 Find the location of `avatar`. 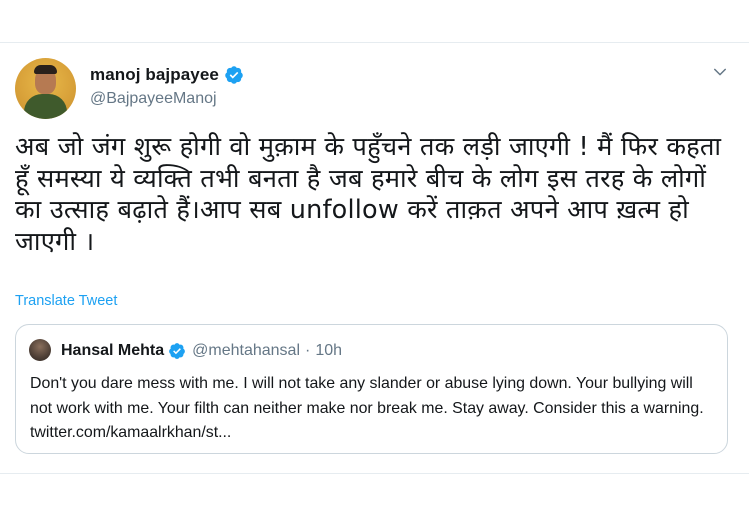

avatar is located at coordinates (45, 88).